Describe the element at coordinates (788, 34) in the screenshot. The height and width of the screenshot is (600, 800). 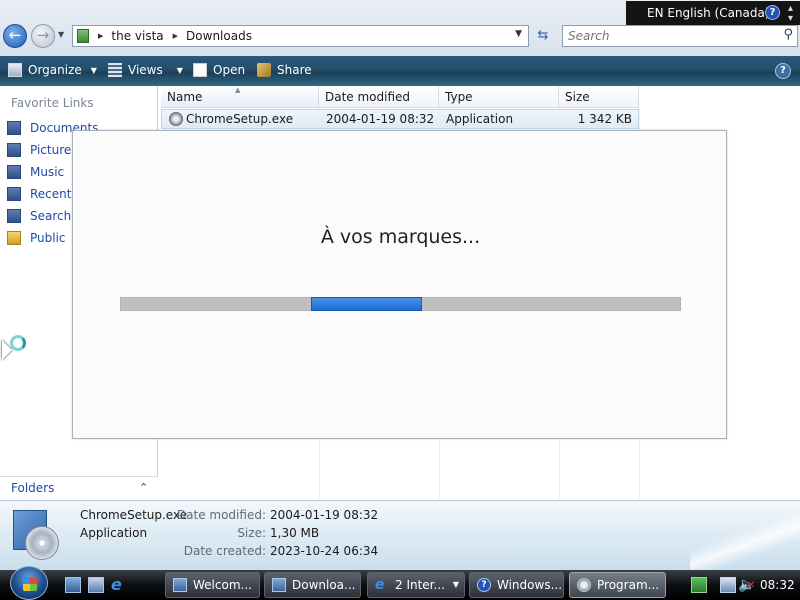
I see `search-icon: ⚲` at that location.